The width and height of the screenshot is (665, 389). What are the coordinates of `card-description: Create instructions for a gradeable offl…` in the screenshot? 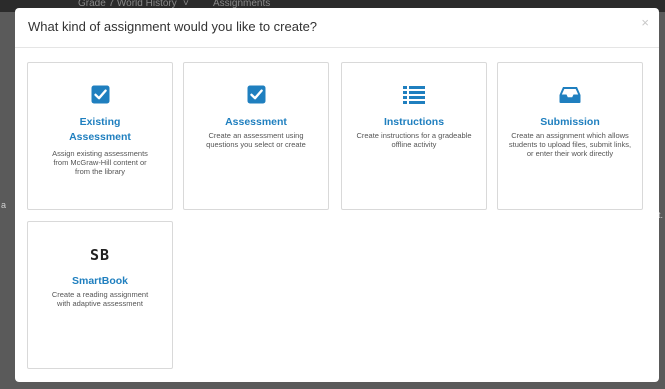 It's located at (414, 140).